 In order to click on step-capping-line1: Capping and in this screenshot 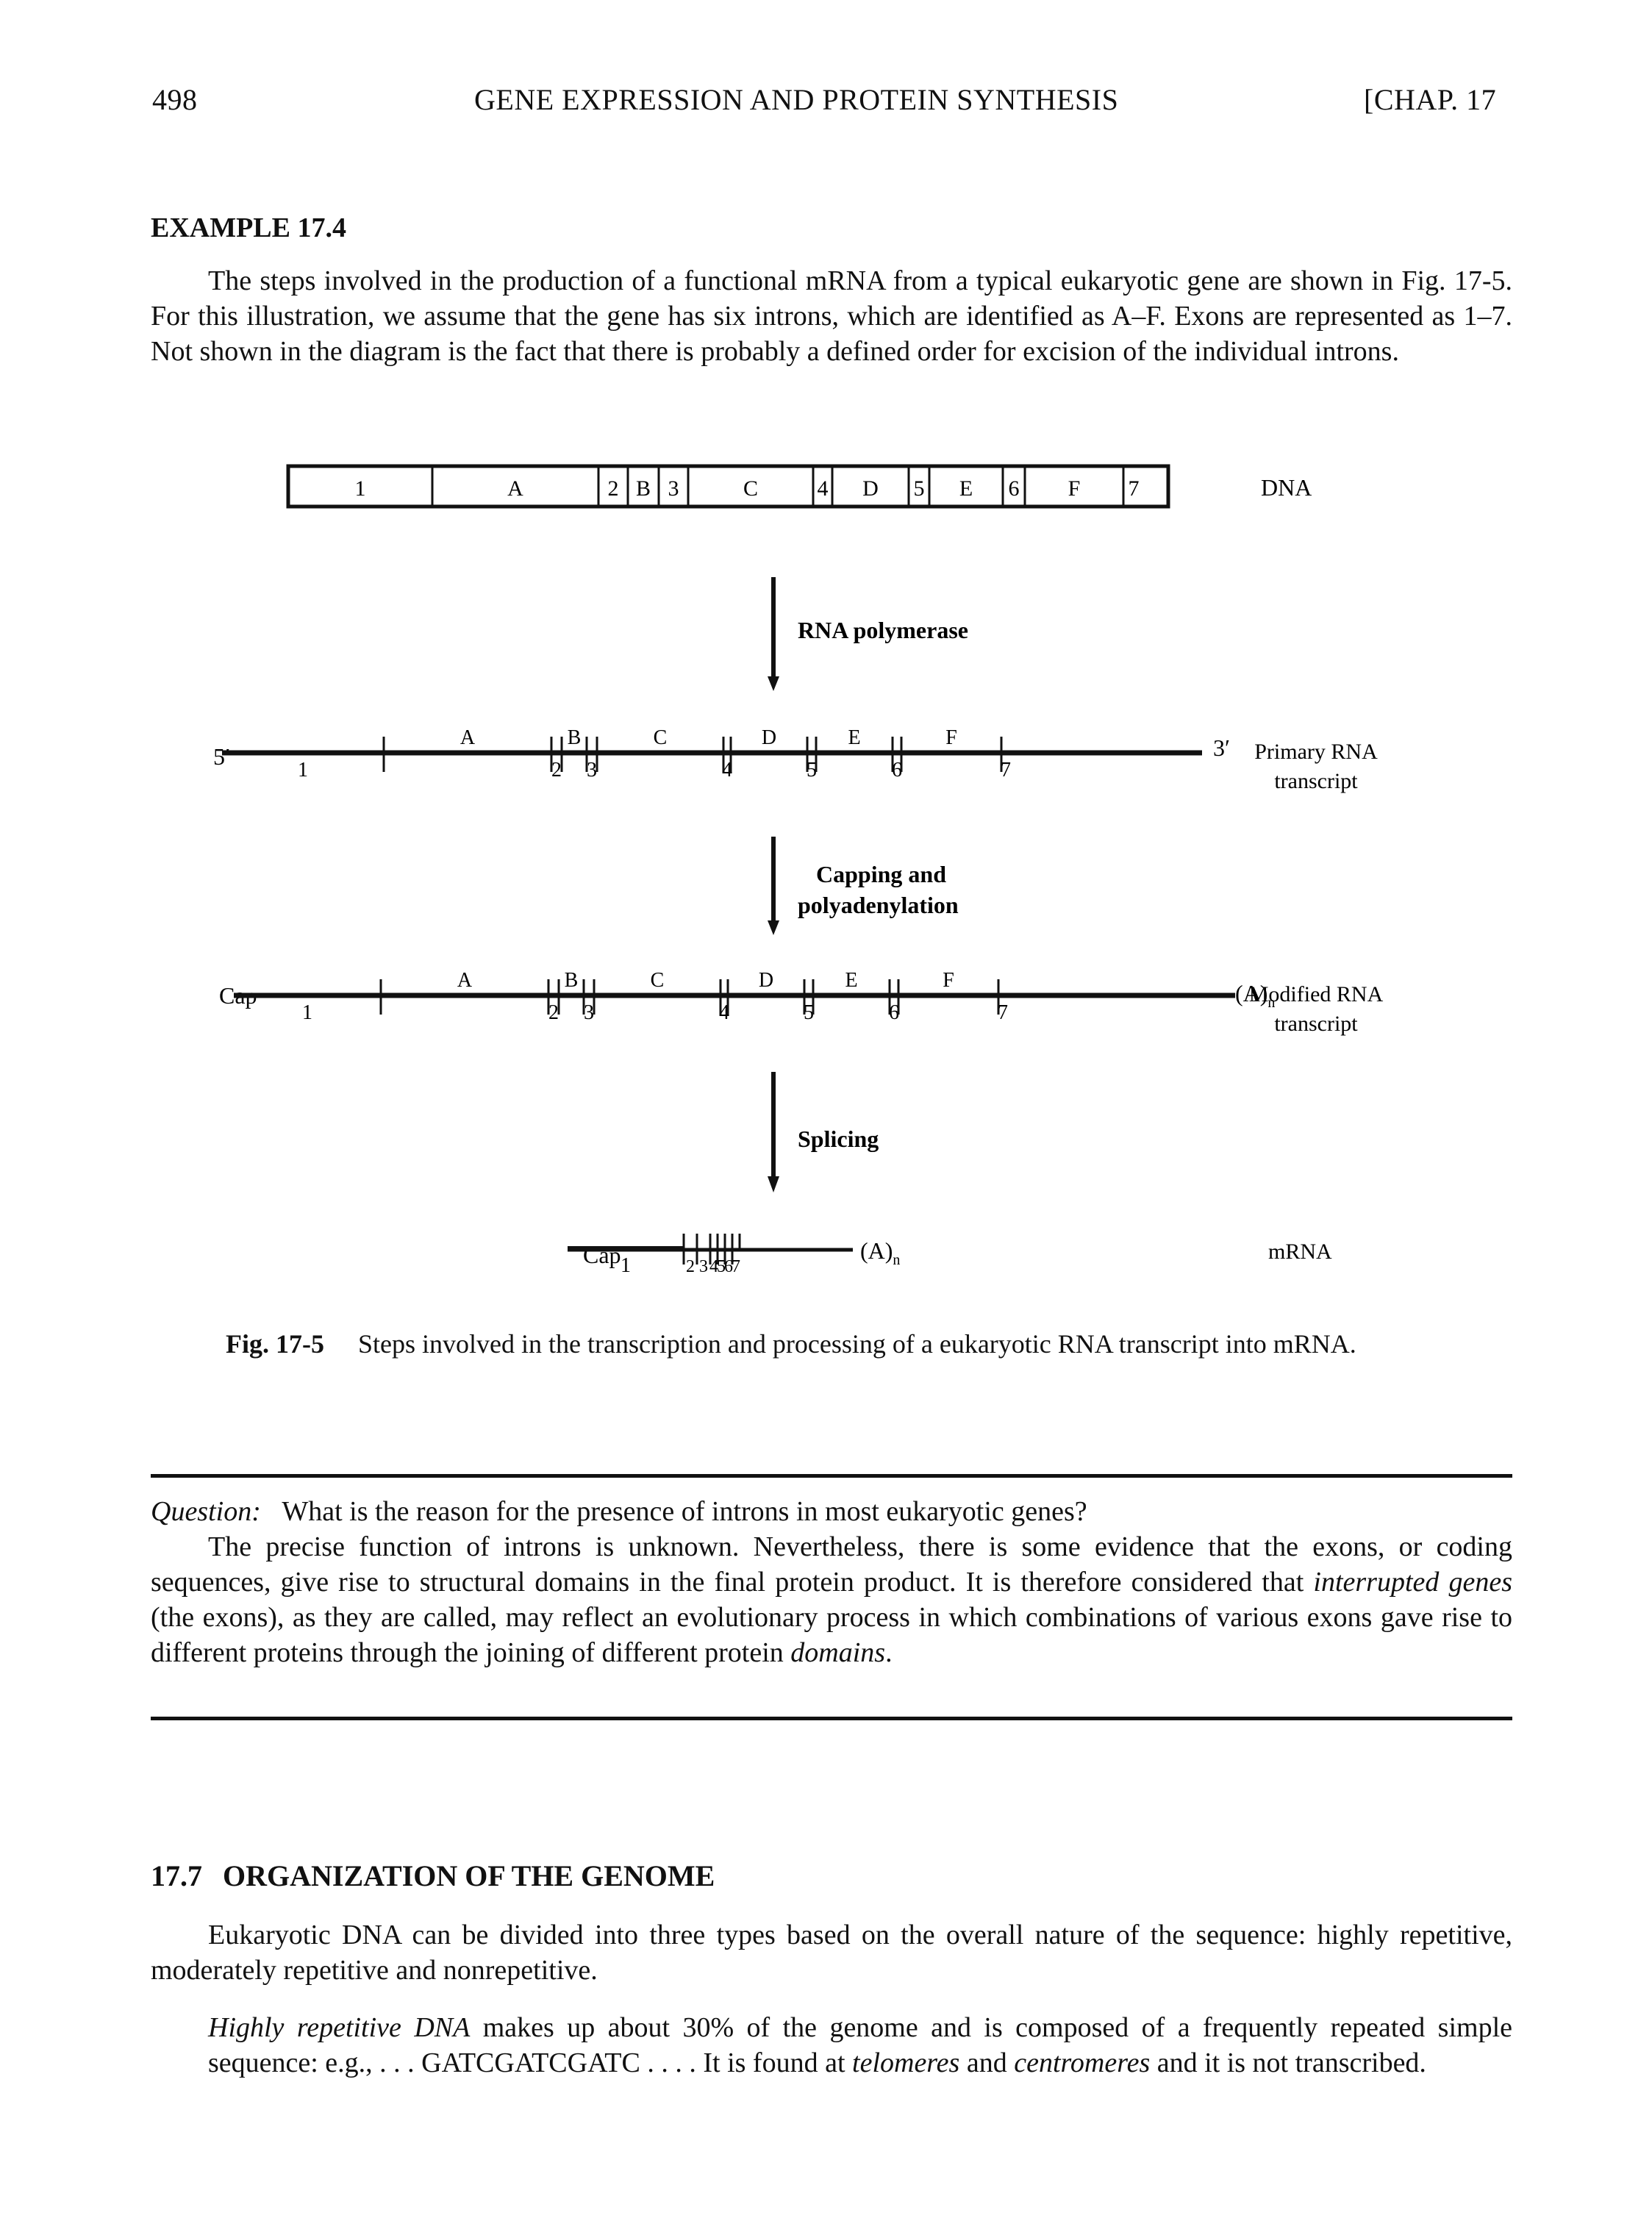, I will do `click(881, 874)`.